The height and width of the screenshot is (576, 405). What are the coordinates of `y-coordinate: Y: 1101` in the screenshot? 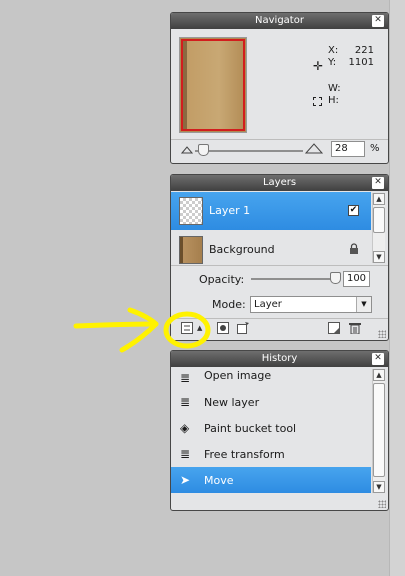 It's located at (351, 63).